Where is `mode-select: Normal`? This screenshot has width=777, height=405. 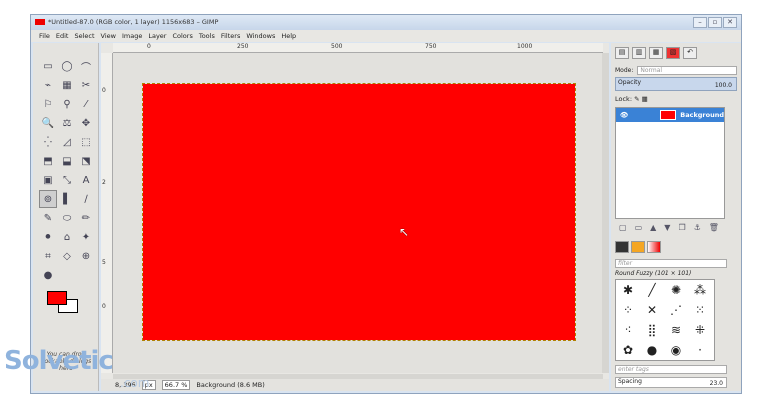
mode-select: Normal is located at coordinates (687, 70).